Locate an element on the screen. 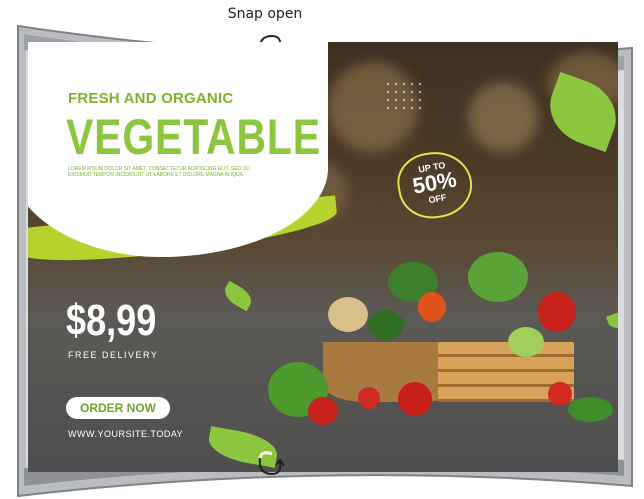 This screenshot has height=499, width=644. delivery-note: FREE DELIVERY is located at coordinates (113, 355).